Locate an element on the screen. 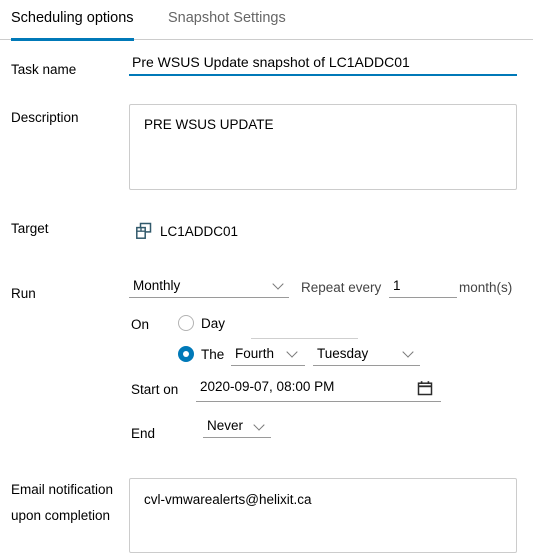 This screenshot has width=533, height=553. repeat-every-input is located at coordinates (423, 287).